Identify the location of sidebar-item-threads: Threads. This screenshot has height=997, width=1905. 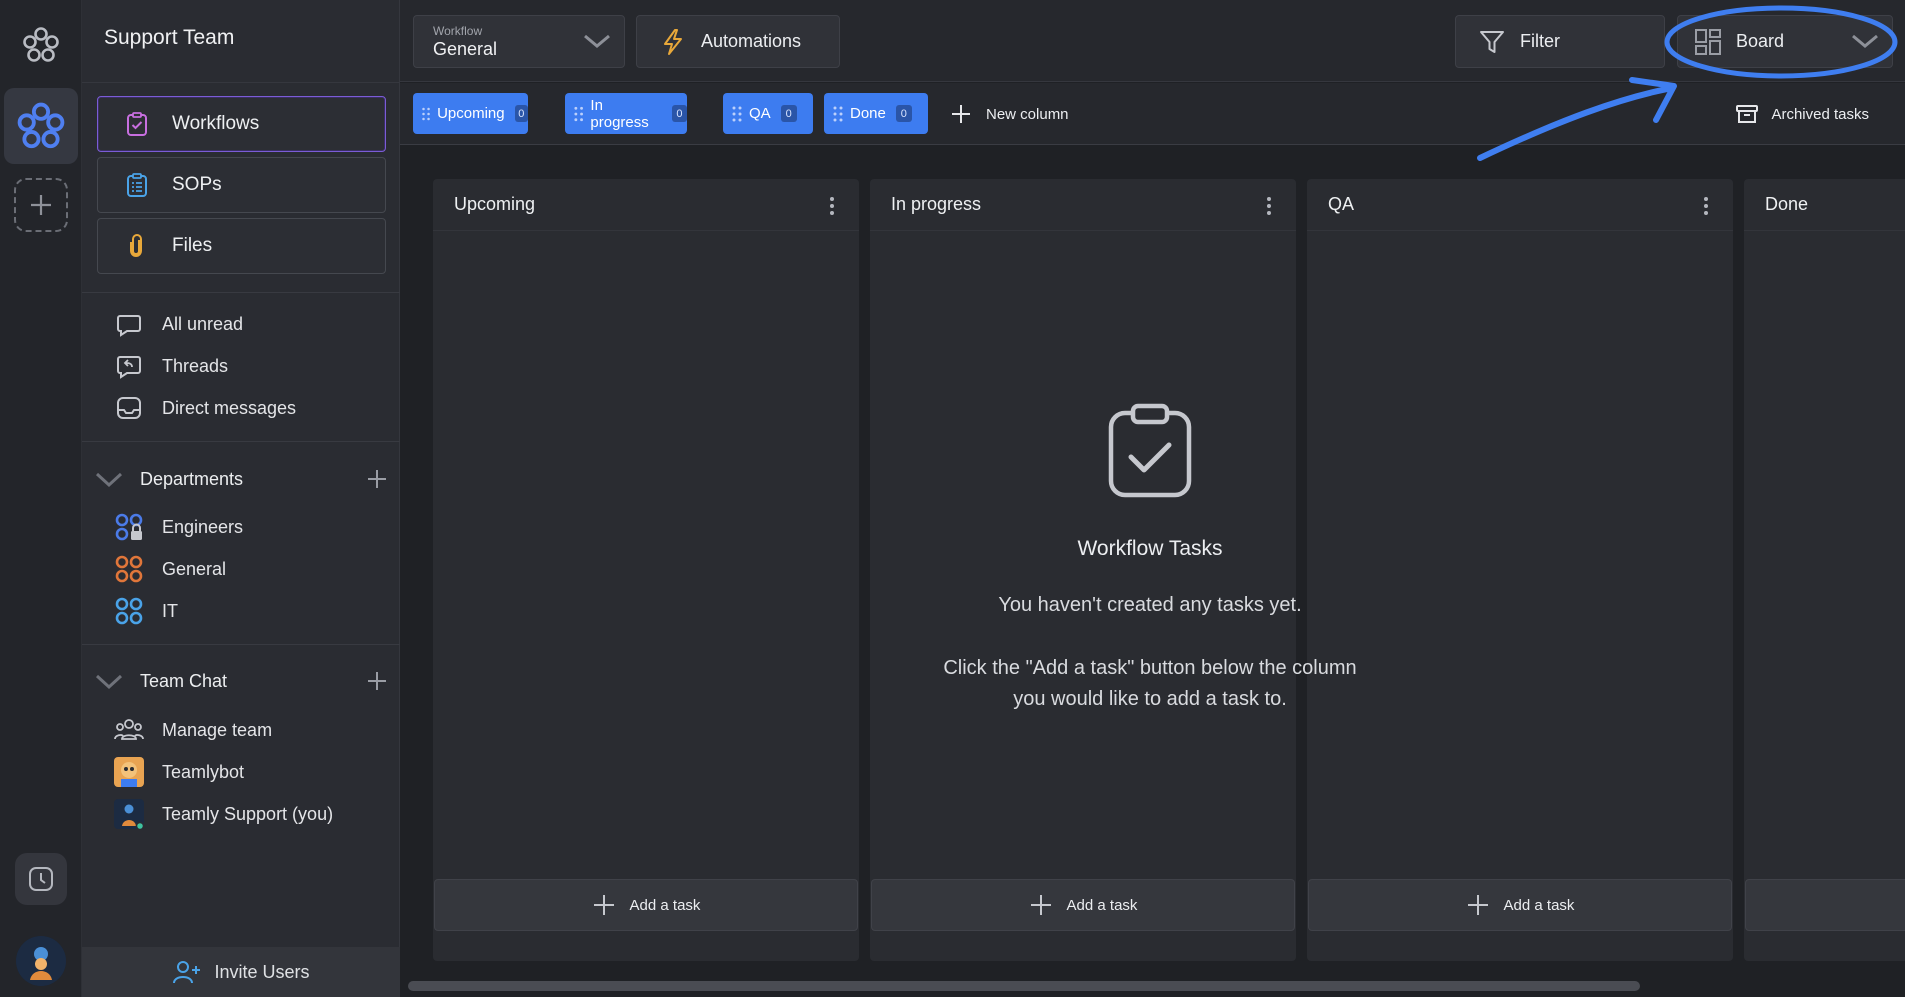
(171, 366).